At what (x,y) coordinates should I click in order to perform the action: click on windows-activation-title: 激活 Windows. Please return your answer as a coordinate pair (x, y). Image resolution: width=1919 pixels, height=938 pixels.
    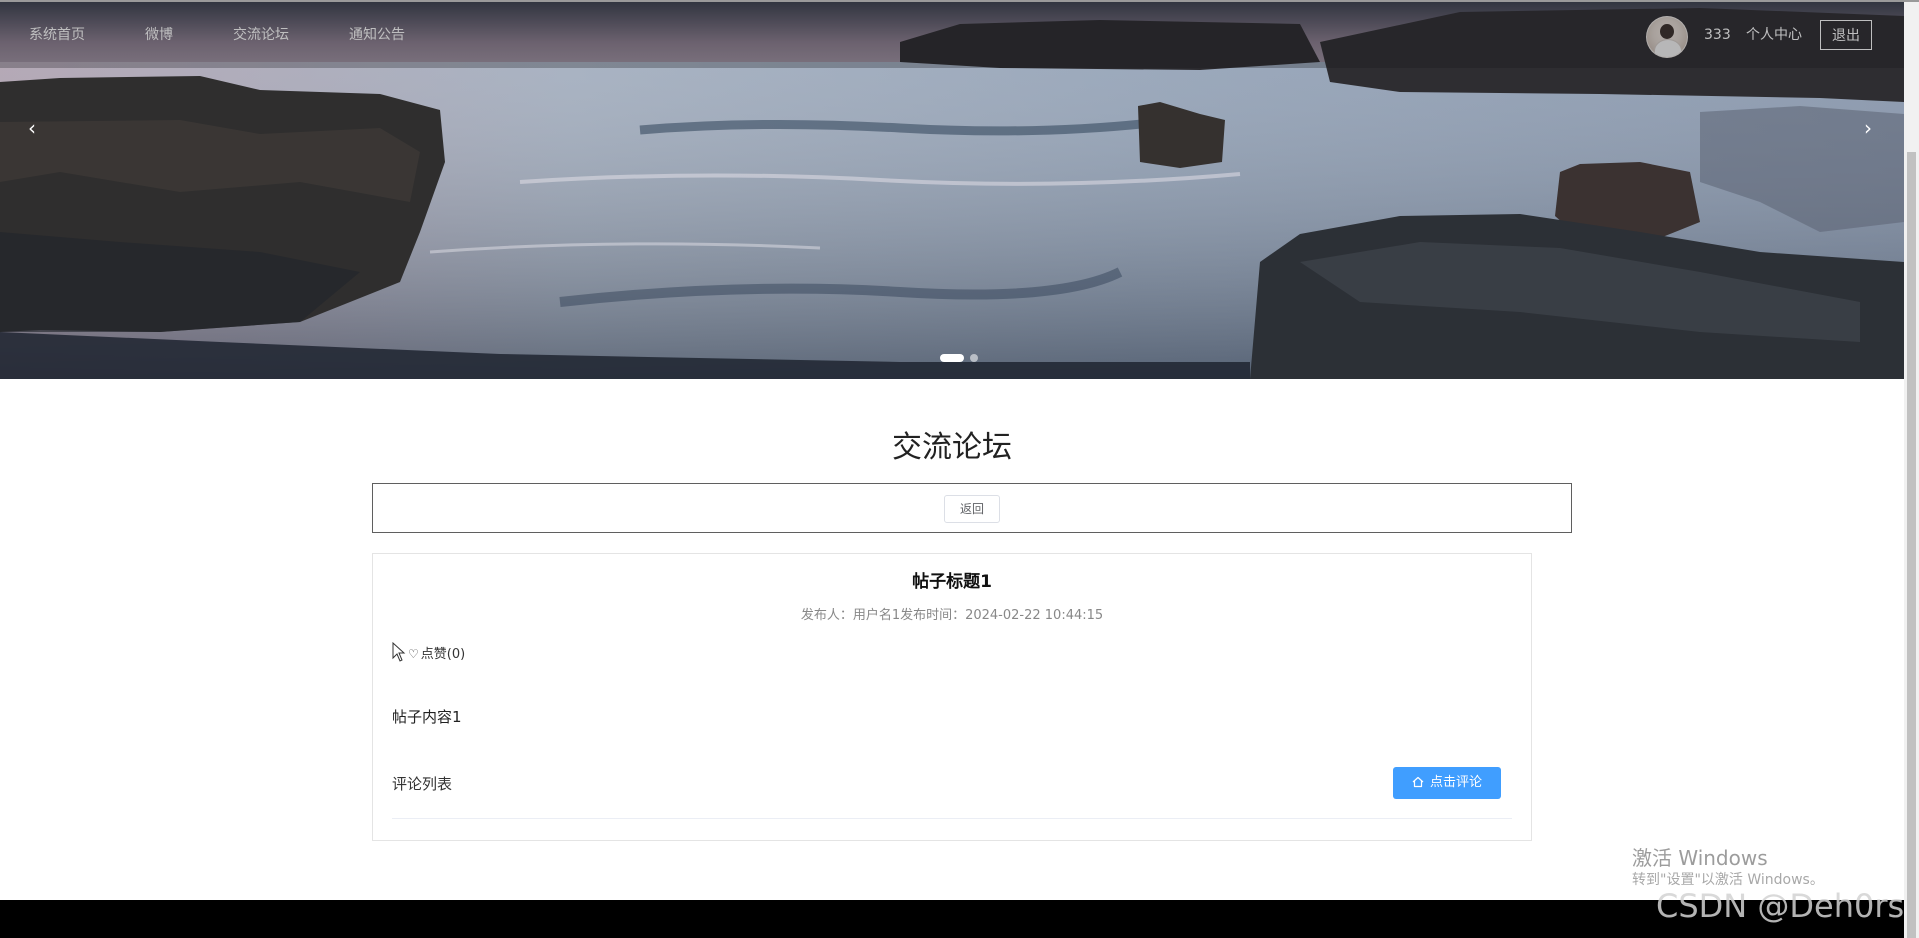
    Looking at the image, I should click on (1700, 858).